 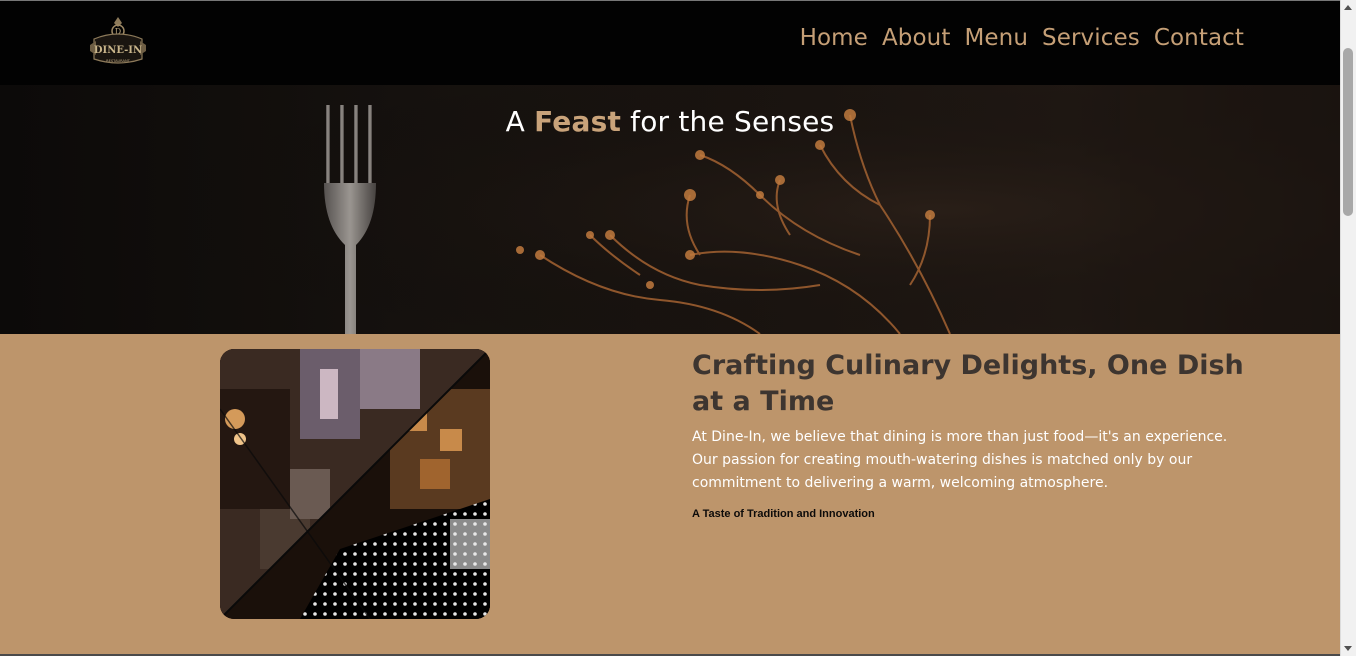 I want to click on nav-services-link: Services, so click(x=1091, y=38).